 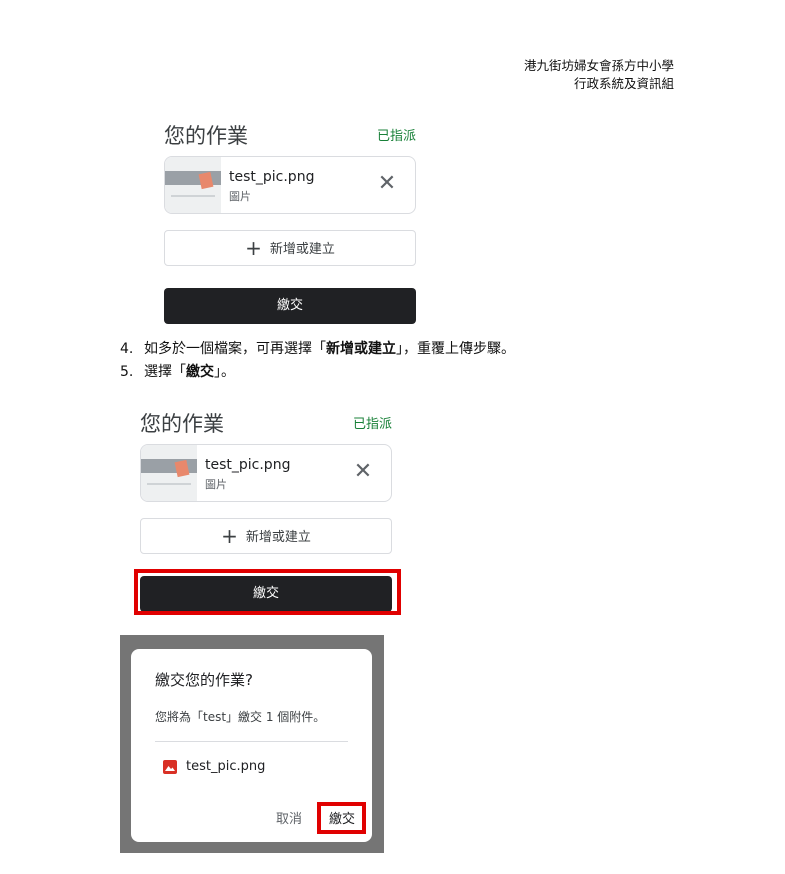 I want to click on highlight-box-submit, so click(x=267, y=592).